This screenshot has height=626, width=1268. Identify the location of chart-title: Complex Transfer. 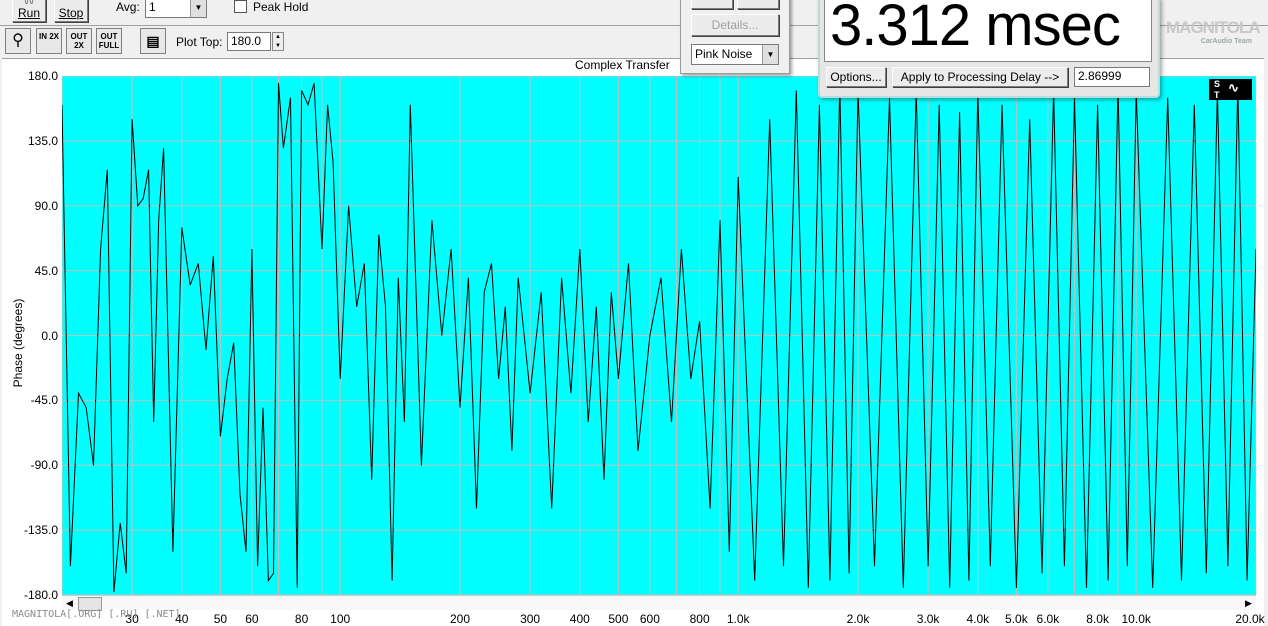
(622, 65).